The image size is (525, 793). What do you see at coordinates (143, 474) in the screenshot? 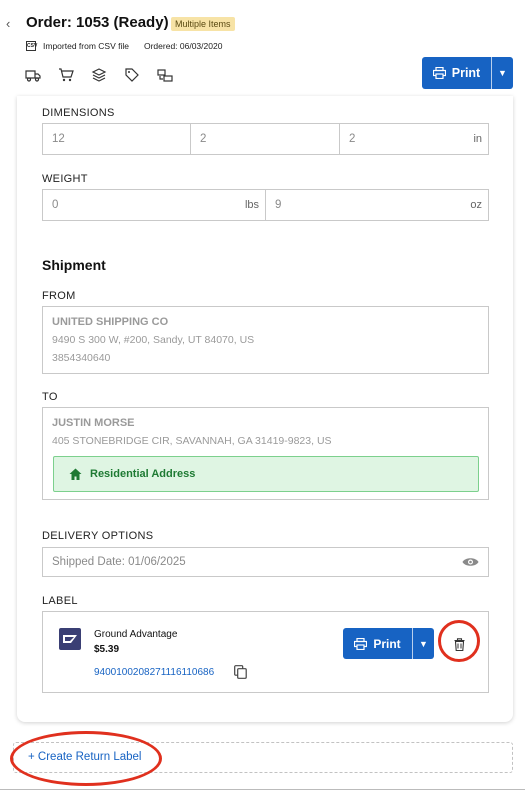
I see `residential-address-label: Residential Address` at bounding box center [143, 474].